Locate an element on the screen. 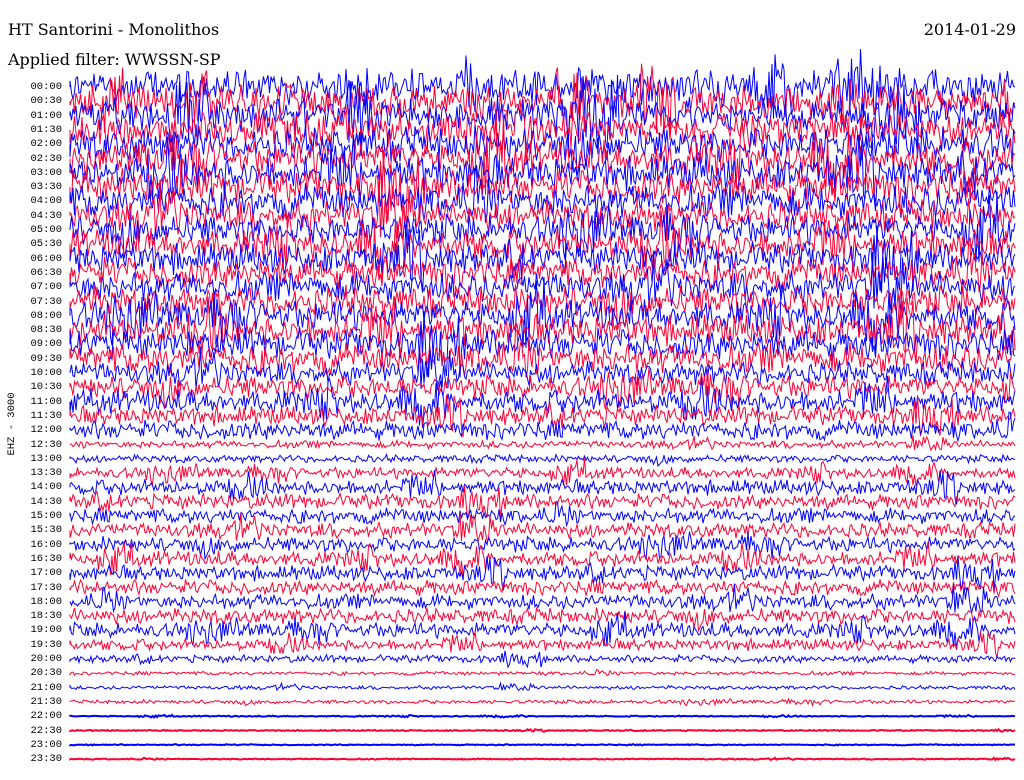 The width and height of the screenshot is (1024, 780). hour-label: 13:30 is located at coordinates (46, 472).